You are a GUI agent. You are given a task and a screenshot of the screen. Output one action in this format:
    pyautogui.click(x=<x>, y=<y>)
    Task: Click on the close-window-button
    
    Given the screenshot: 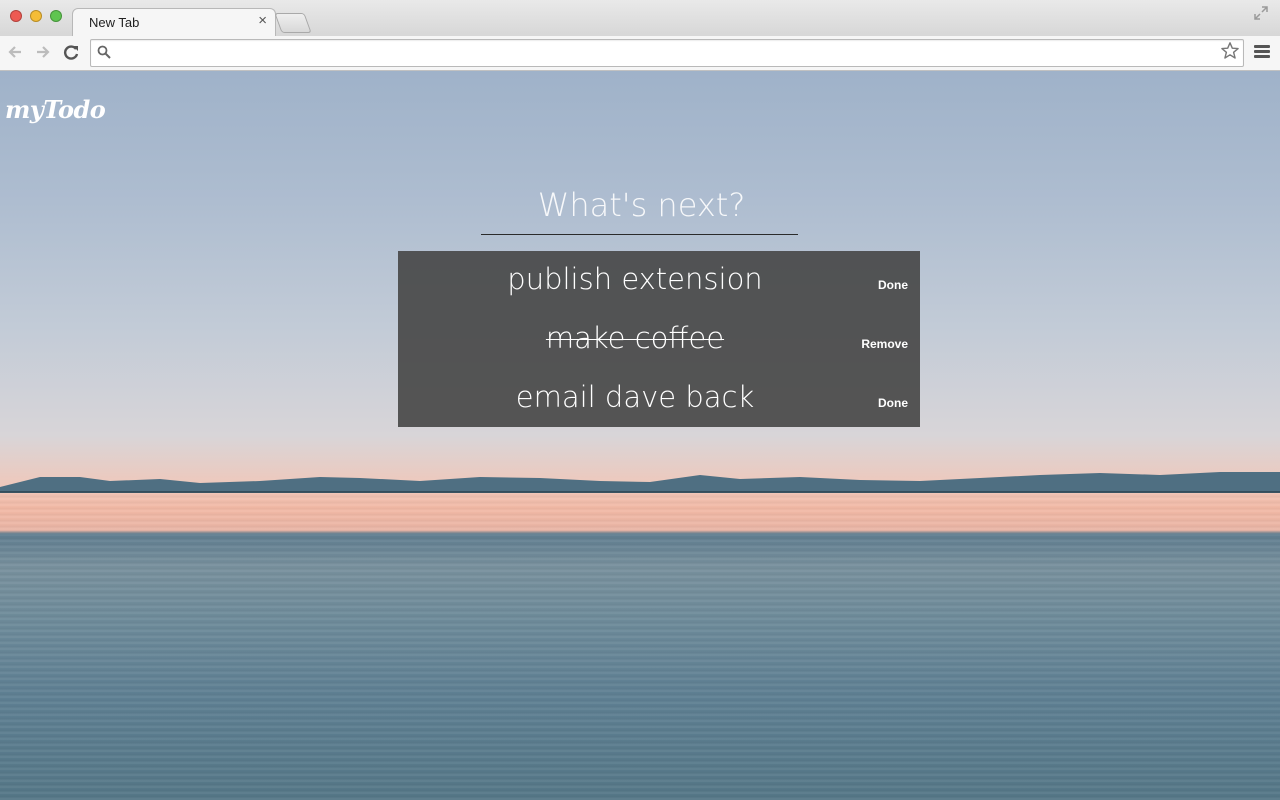 What is the action you would take?
    pyautogui.click(x=16, y=16)
    